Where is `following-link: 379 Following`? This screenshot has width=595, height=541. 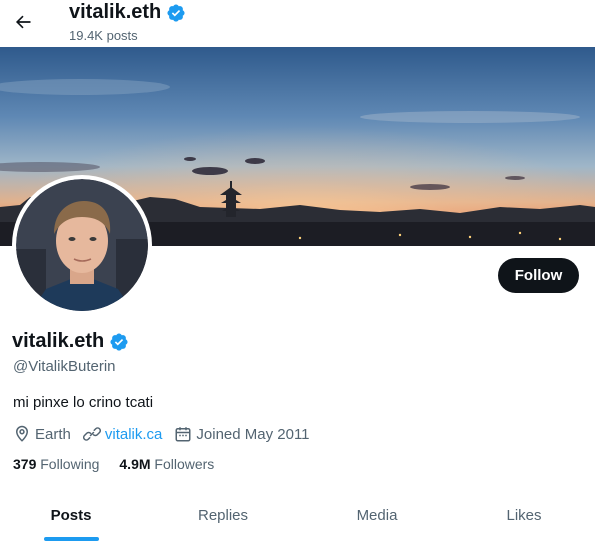 following-link: 379 Following is located at coordinates (56, 464).